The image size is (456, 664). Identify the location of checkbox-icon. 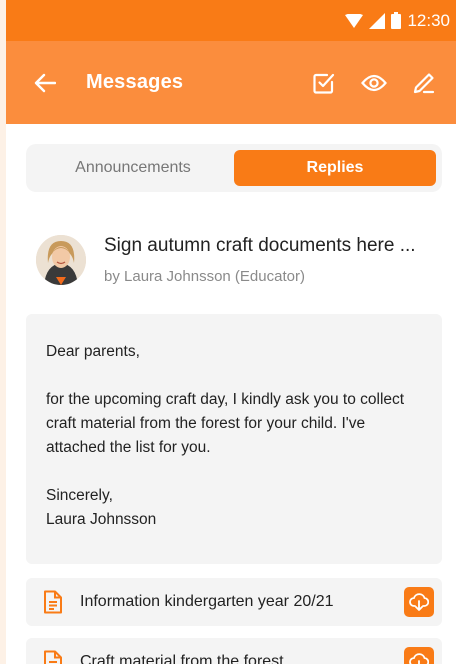
(324, 83).